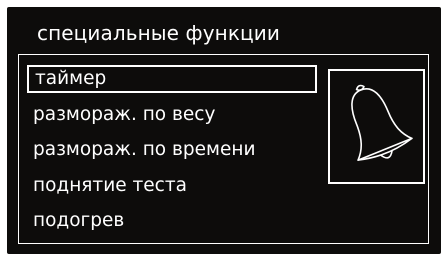 Image resolution: width=448 pixels, height=261 pixels. What do you see at coordinates (110, 186) in the screenshot?
I see `menu-item-dough-proof: поднятие теста` at bounding box center [110, 186].